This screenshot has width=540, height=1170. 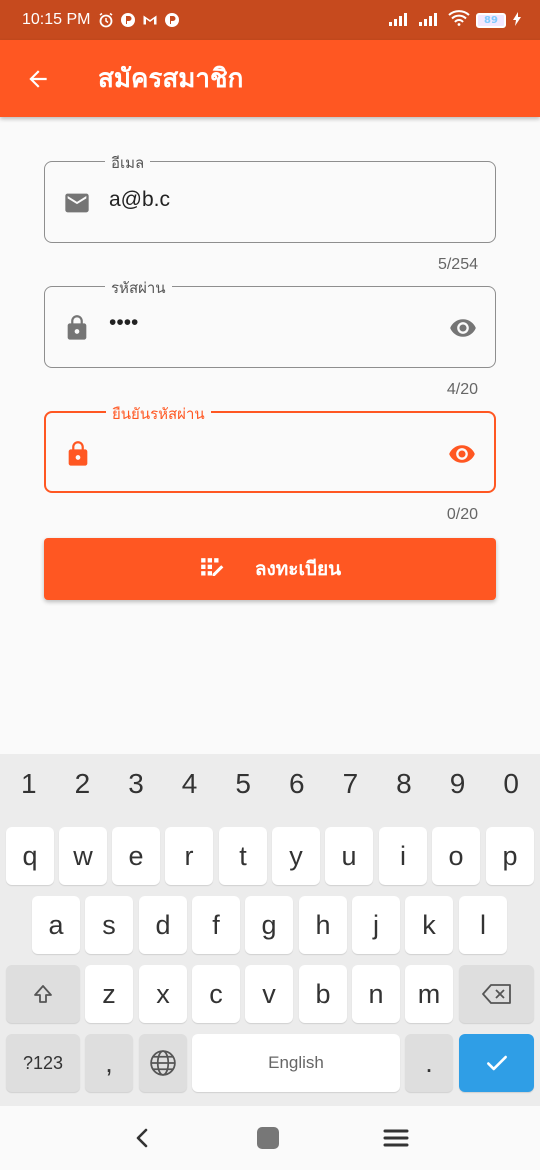 What do you see at coordinates (158, 414) in the screenshot?
I see `confirm-password-field-label: ยืนยันรหัสผ่าน` at bounding box center [158, 414].